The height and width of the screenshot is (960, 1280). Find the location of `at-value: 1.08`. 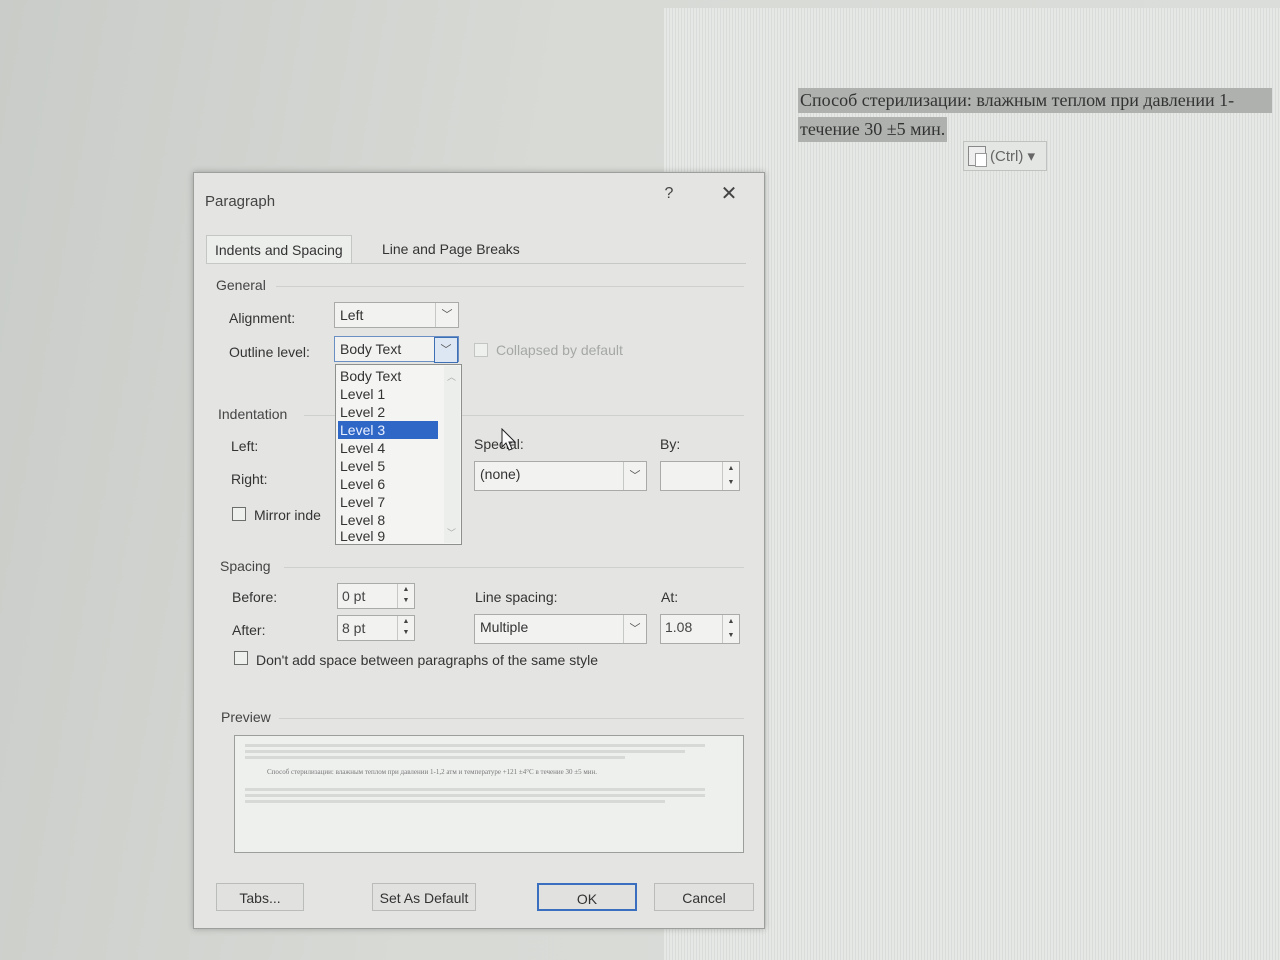

at-value: 1.08 is located at coordinates (679, 627).